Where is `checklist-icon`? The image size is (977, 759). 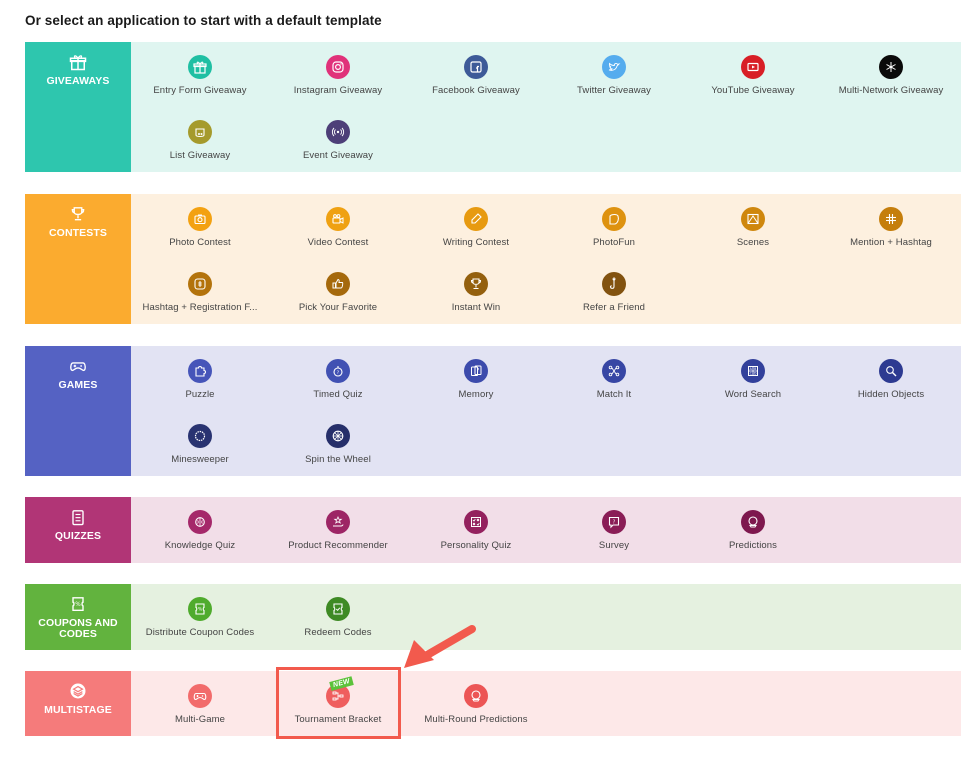
checklist-icon is located at coordinates (78, 517).